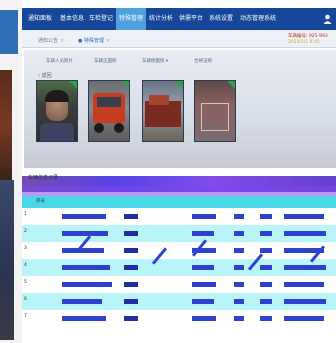 The image size is (336, 343). What do you see at coordinates (25, 231) in the screenshot?
I see `row-index: 2` at bounding box center [25, 231].